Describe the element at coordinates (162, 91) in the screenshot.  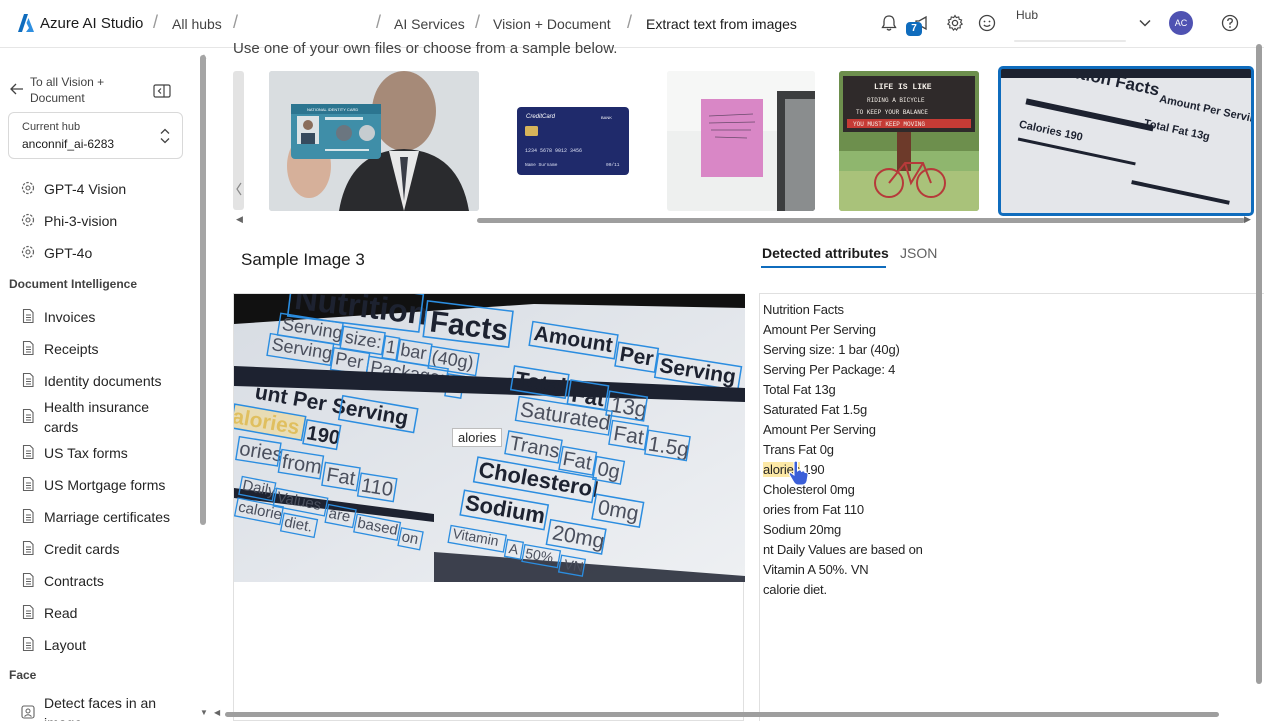
I see `collapse-sidebar-icon` at that location.